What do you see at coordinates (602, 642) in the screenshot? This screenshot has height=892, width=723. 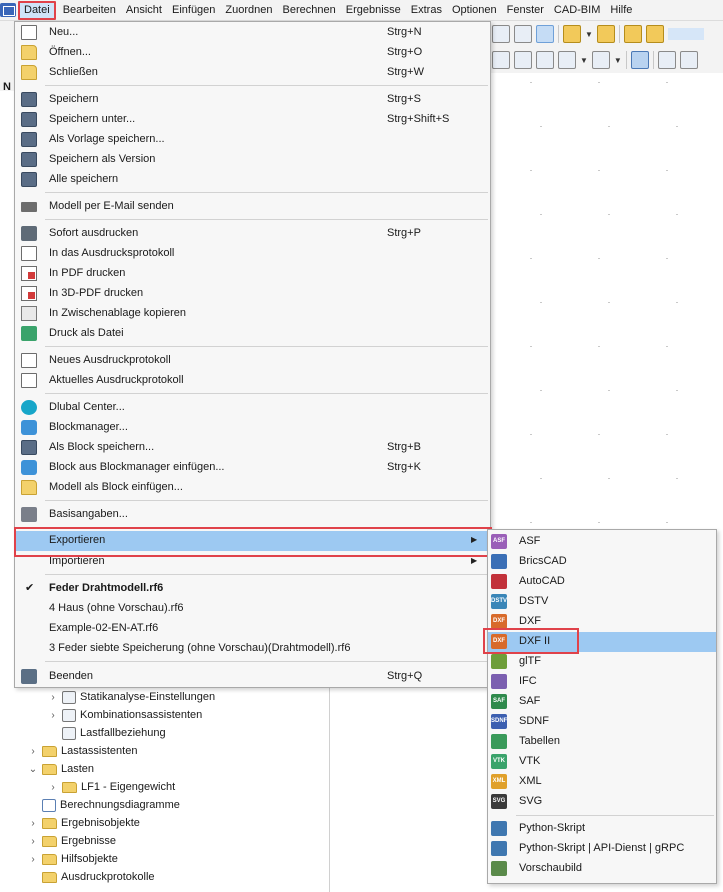 I see `export-dxf-ii: DXF DXF II` at bounding box center [602, 642].